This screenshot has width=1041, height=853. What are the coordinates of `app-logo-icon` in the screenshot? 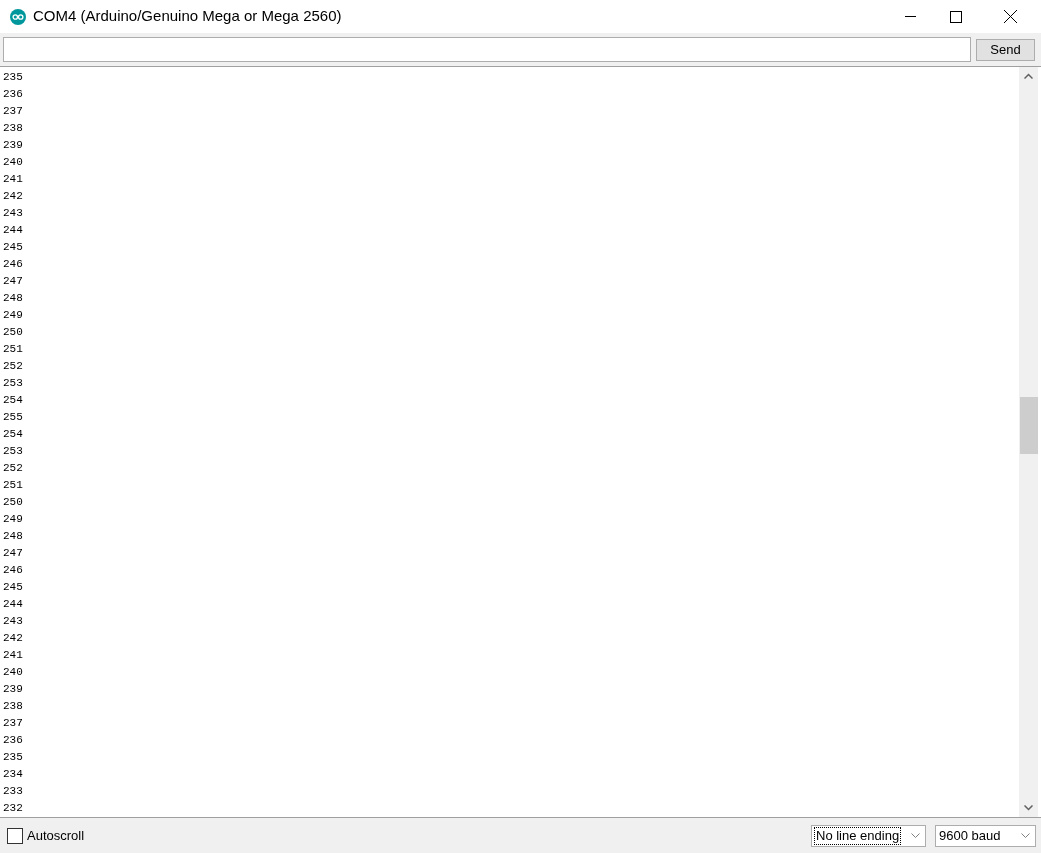 It's located at (18, 16).